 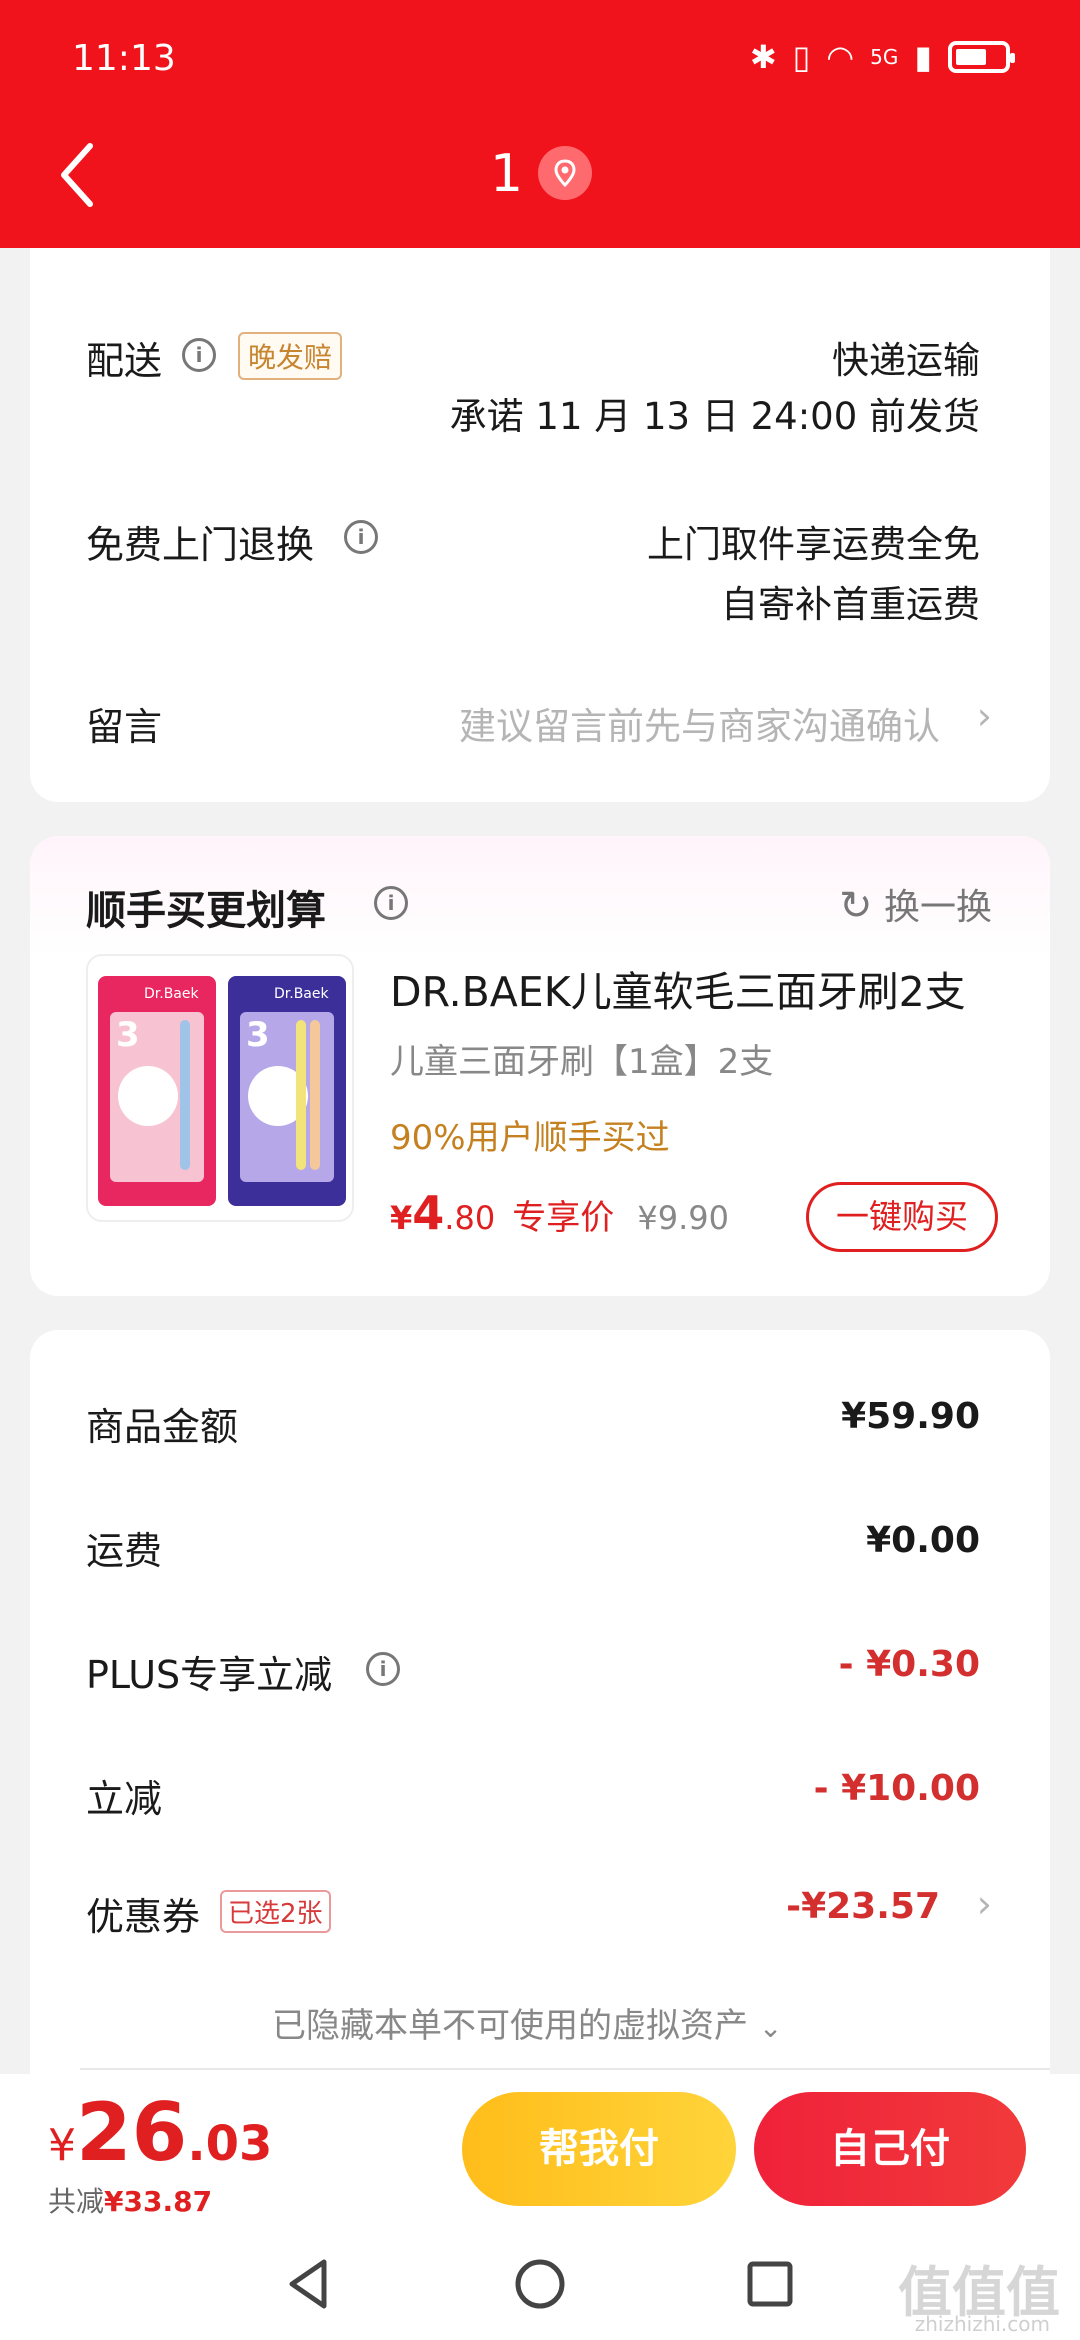 I want to click on status-icons: ✱ ▯ ◠ 5G ▮, so click(x=882, y=57).